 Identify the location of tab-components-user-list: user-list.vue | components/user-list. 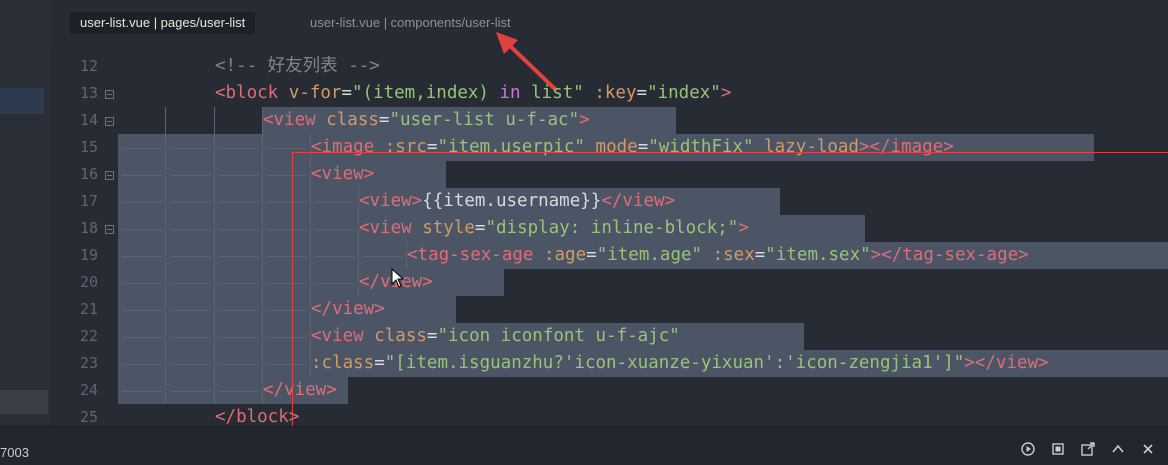
(410, 23).